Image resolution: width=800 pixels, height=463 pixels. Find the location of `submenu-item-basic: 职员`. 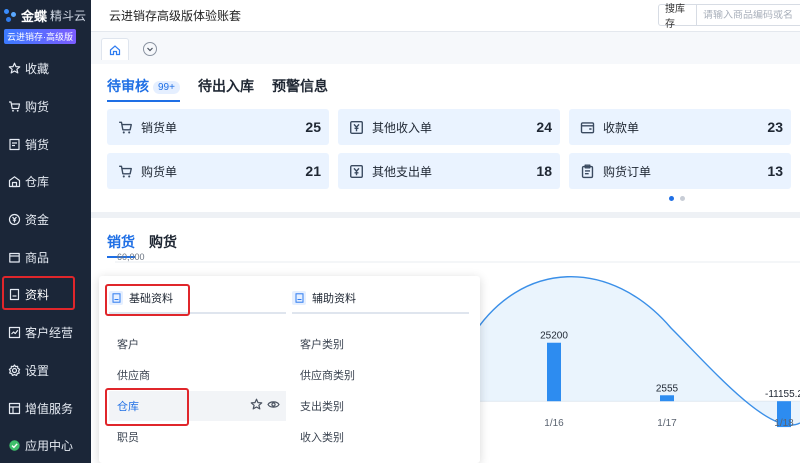

submenu-item-basic: 职员 is located at coordinates (197, 437).